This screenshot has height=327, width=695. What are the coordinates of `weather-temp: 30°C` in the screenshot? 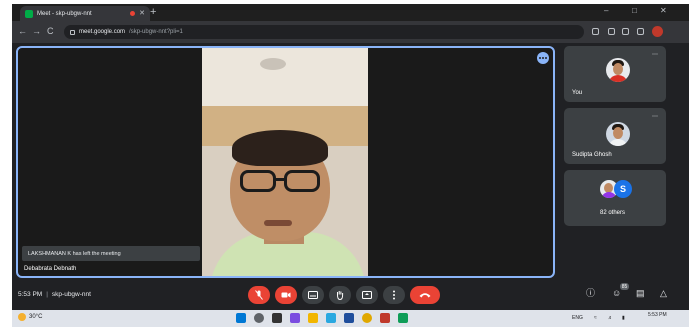 It's located at (36, 317).